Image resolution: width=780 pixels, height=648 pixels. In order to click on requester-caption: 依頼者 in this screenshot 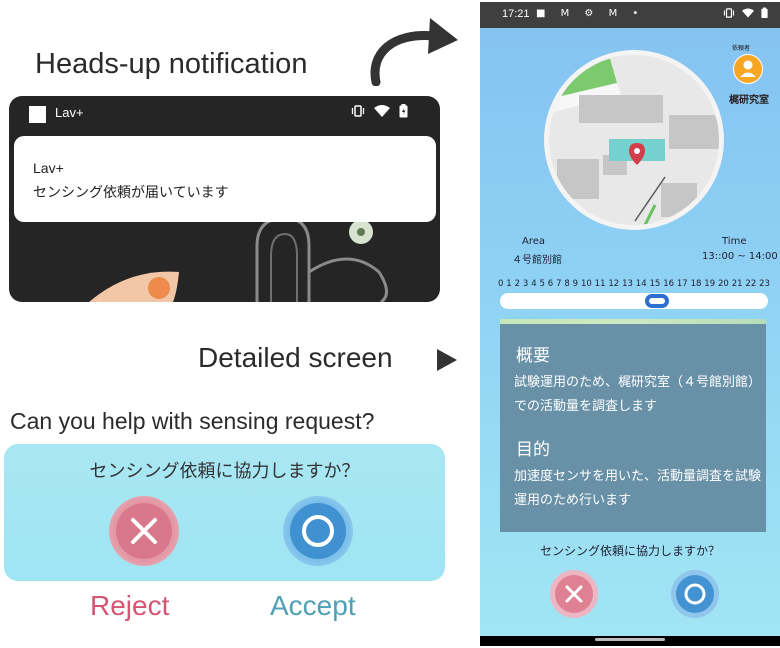, I will do `click(741, 48)`.